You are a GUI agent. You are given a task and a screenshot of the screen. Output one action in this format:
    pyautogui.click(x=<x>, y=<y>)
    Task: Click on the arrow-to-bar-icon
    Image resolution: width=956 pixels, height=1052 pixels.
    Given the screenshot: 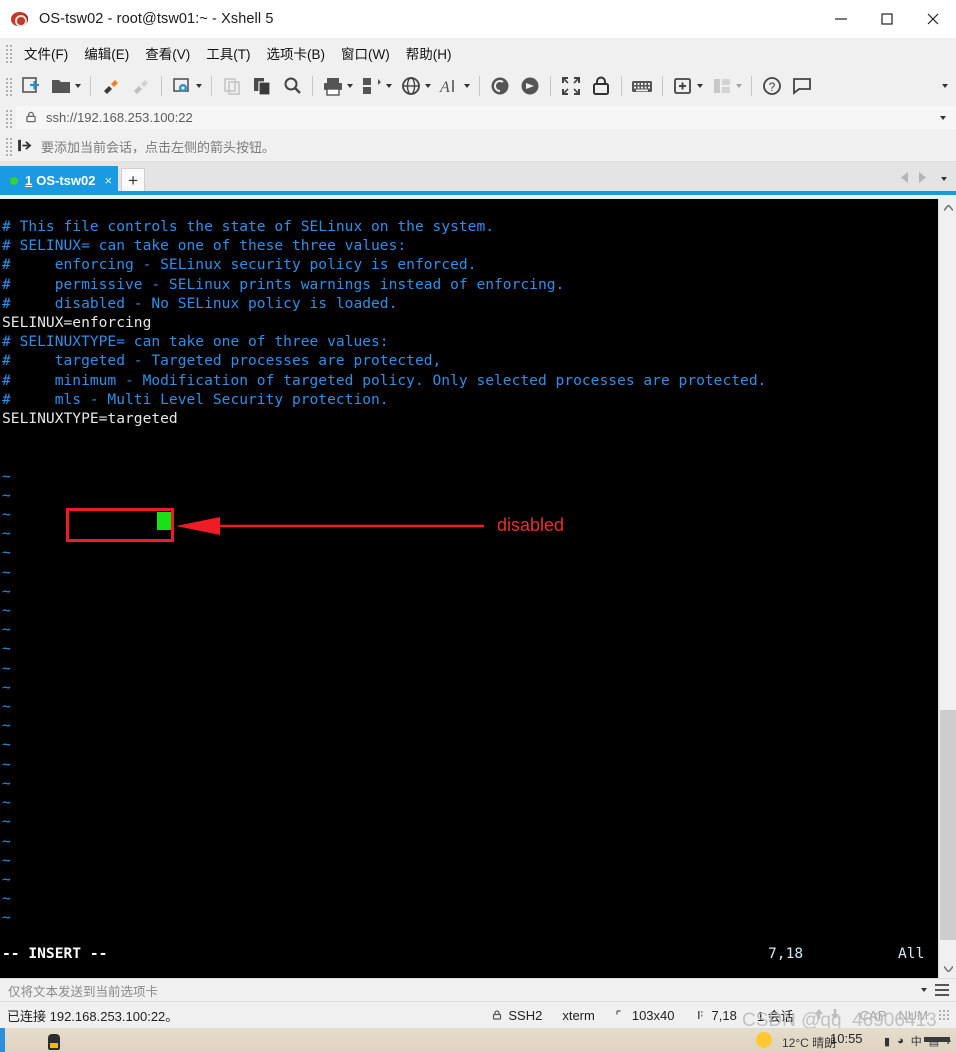 What is the action you would take?
    pyautogui.click(x=25, y=146)
    